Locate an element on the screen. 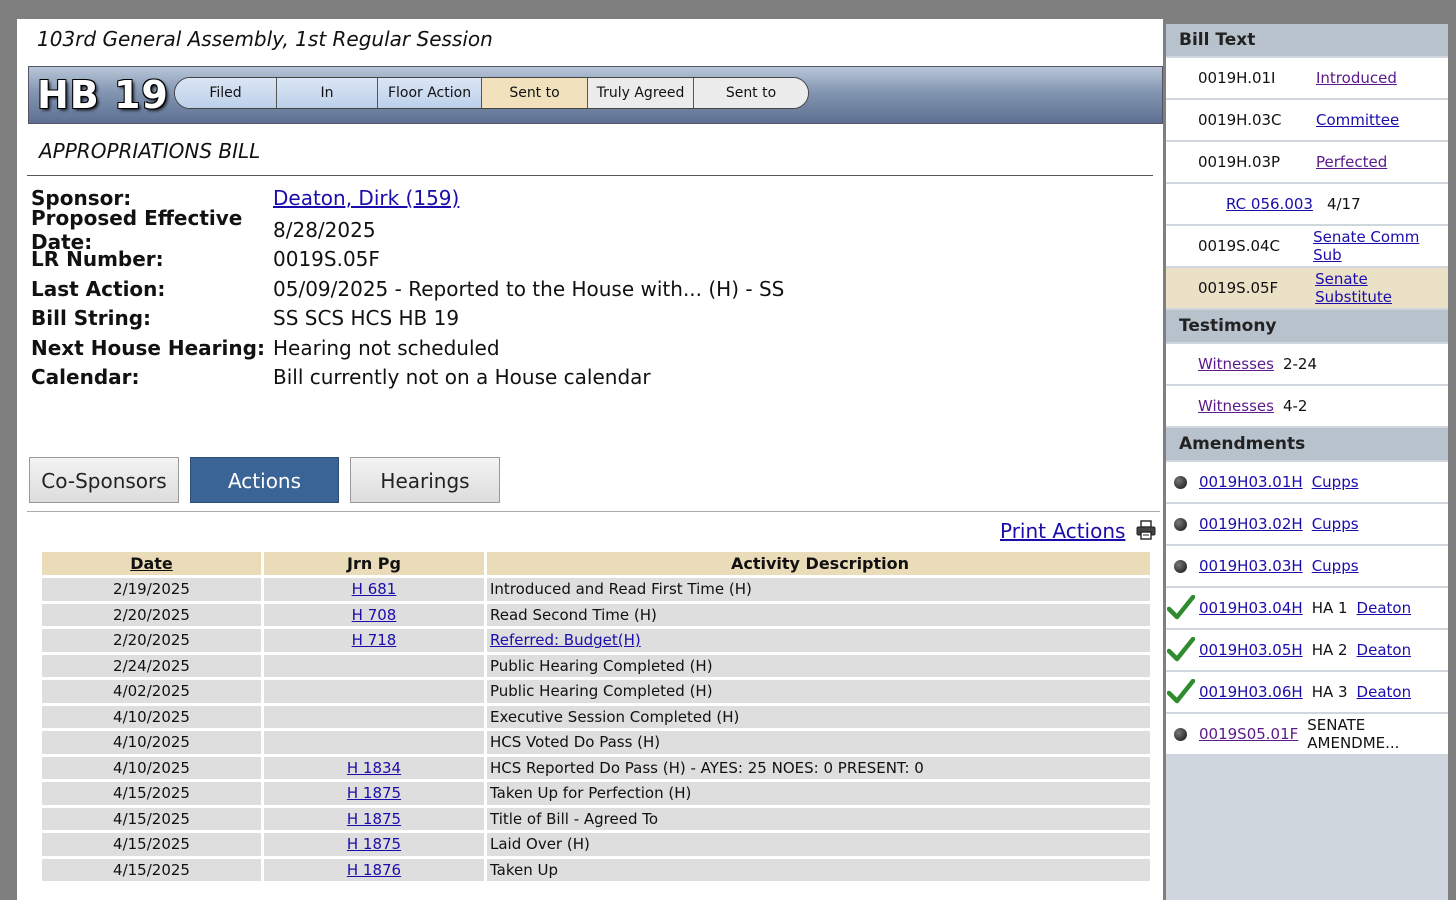 This screenshot has width=1456, height=900. roll-call-item: RC 056.003 4/17 is located at coordinates (1307, 204).